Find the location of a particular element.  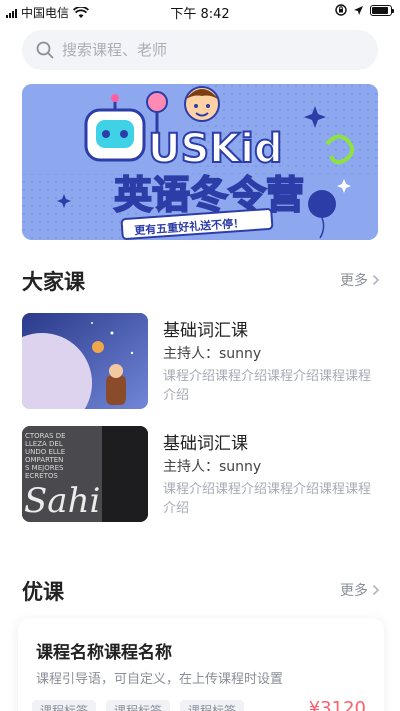

search-input is located at coordinates (202, 50).